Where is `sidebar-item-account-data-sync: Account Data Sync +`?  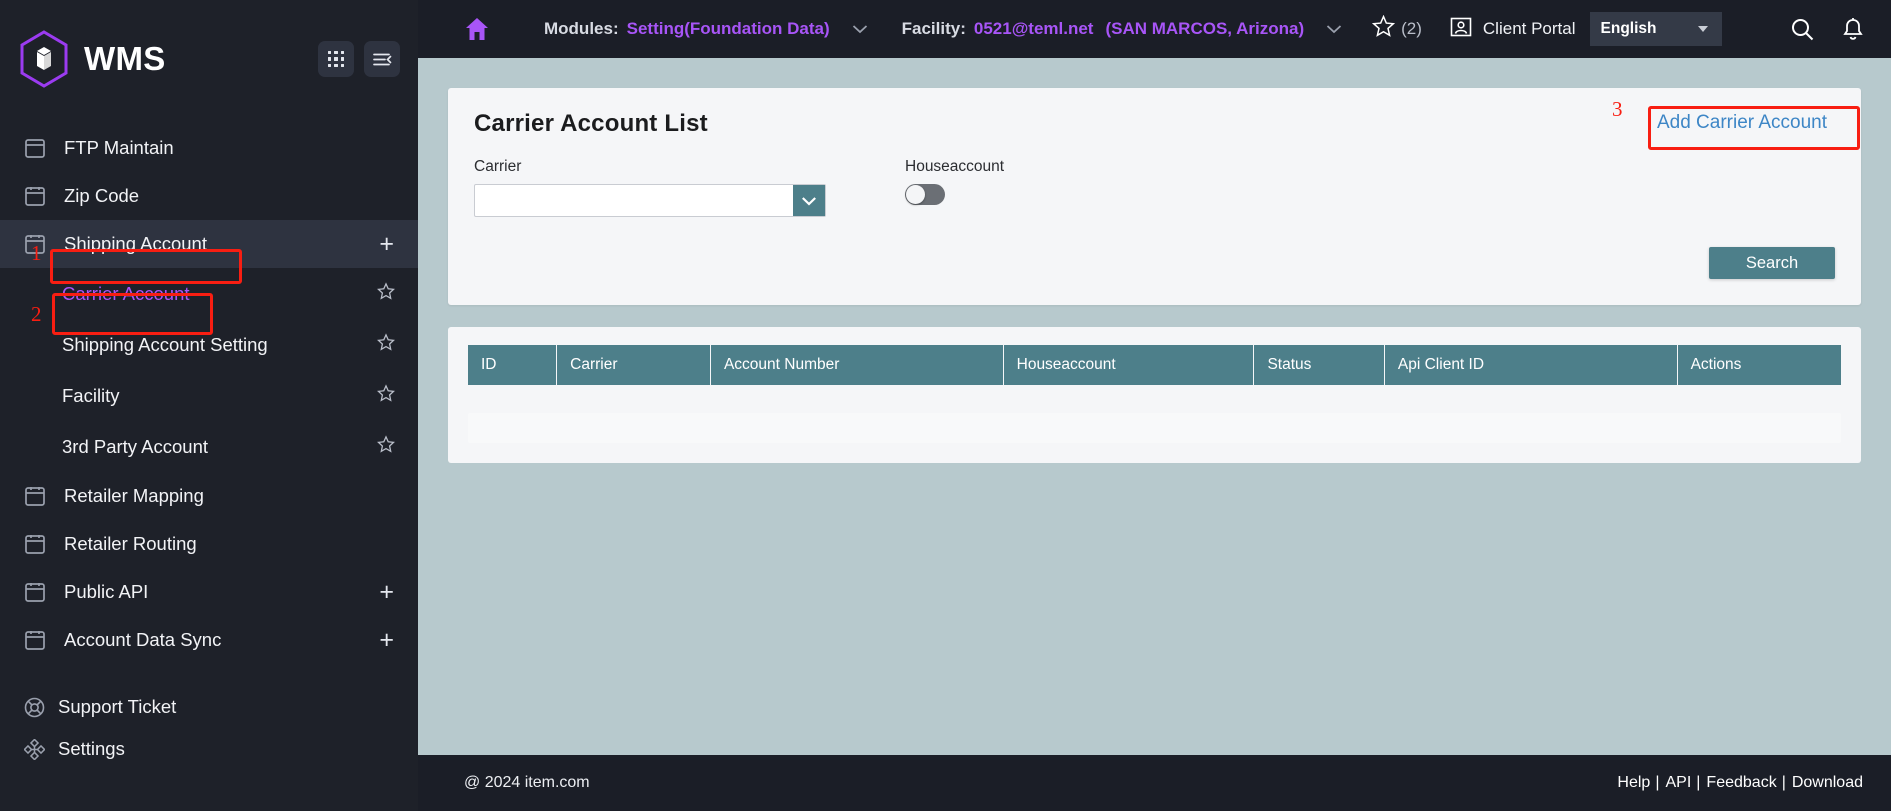
sidebar-item-account-data-sync: Account Data Sync + is located at coordinates (209, 640).